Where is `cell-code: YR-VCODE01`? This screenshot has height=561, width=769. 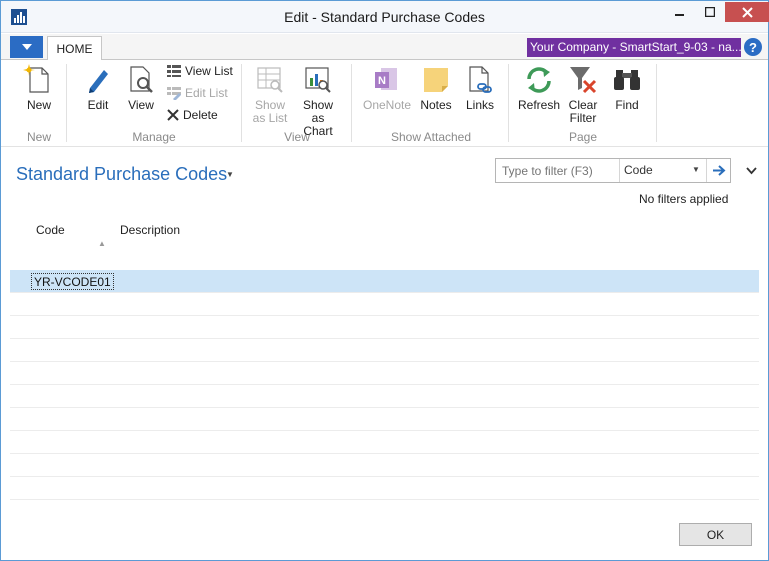 cell-code: YR-VCODE01 is located at coordinates (72, 281).